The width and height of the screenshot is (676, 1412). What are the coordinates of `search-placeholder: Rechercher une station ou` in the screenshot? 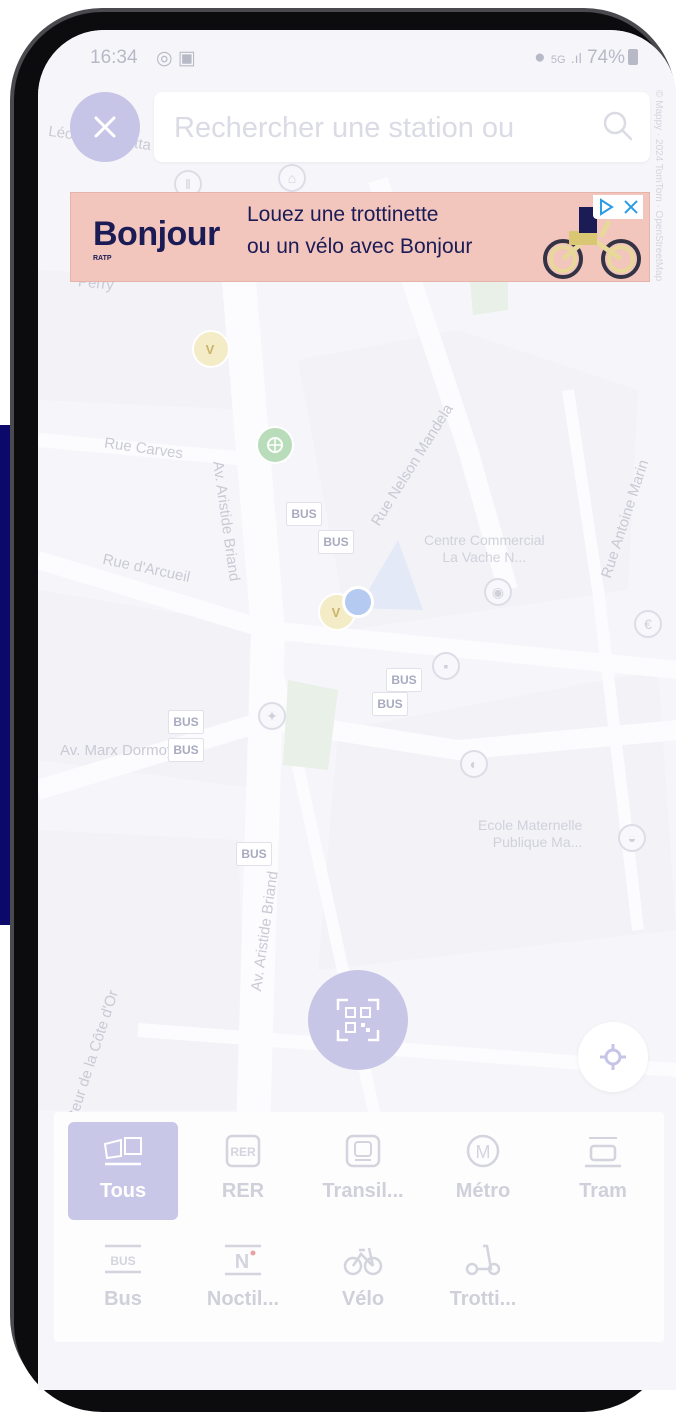 It's located at (344, 128).